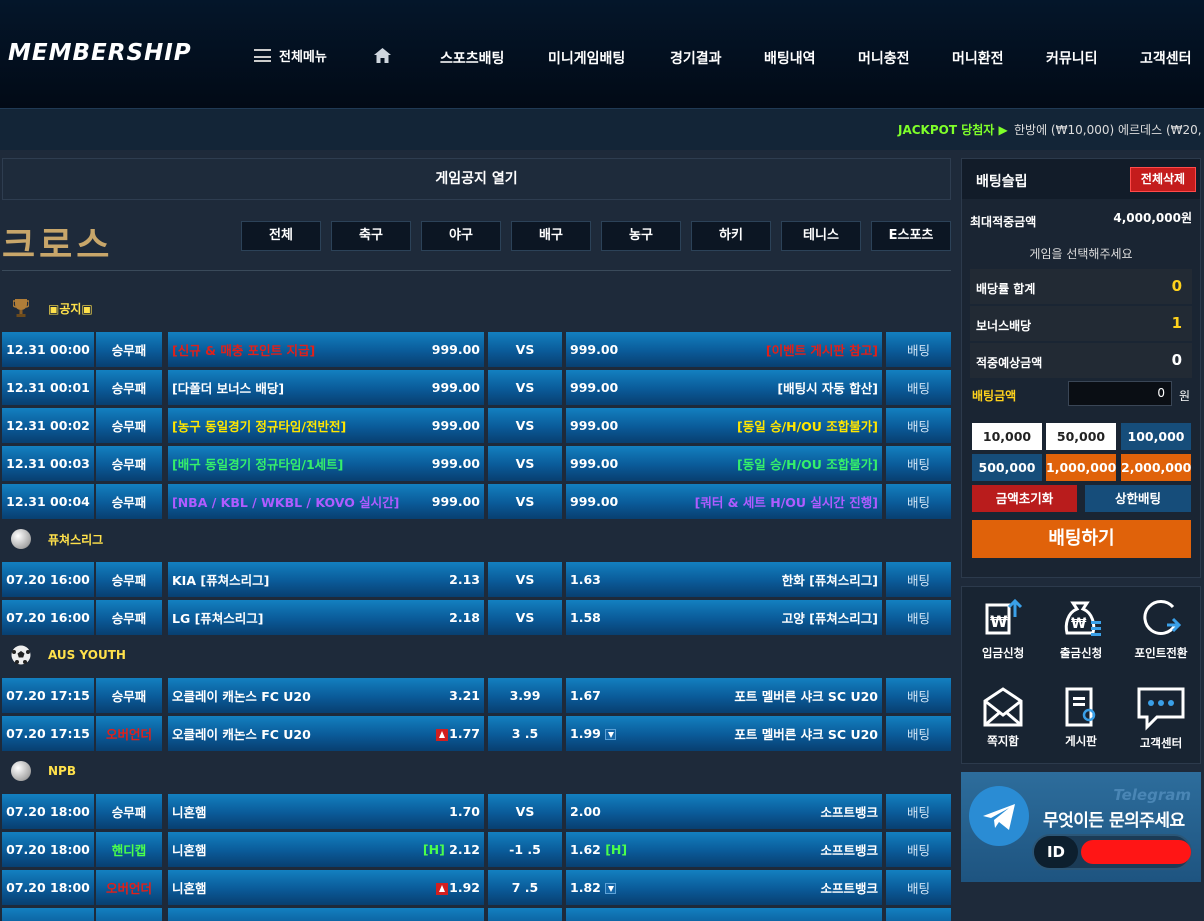 The height and width of the screenshot is (921, 1204). I want to click on away-pick: 1.67 포트 멜버른 샤크 SC U20, so click(724, 695).